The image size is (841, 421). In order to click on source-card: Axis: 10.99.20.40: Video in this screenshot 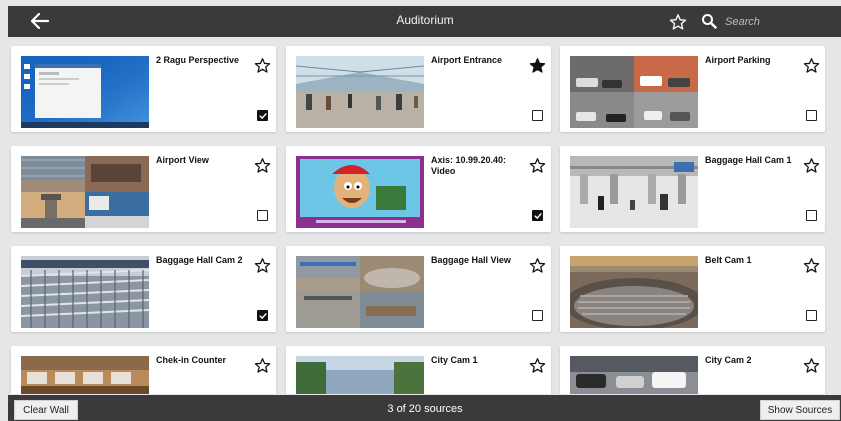, I will do `click(418, 189)`.